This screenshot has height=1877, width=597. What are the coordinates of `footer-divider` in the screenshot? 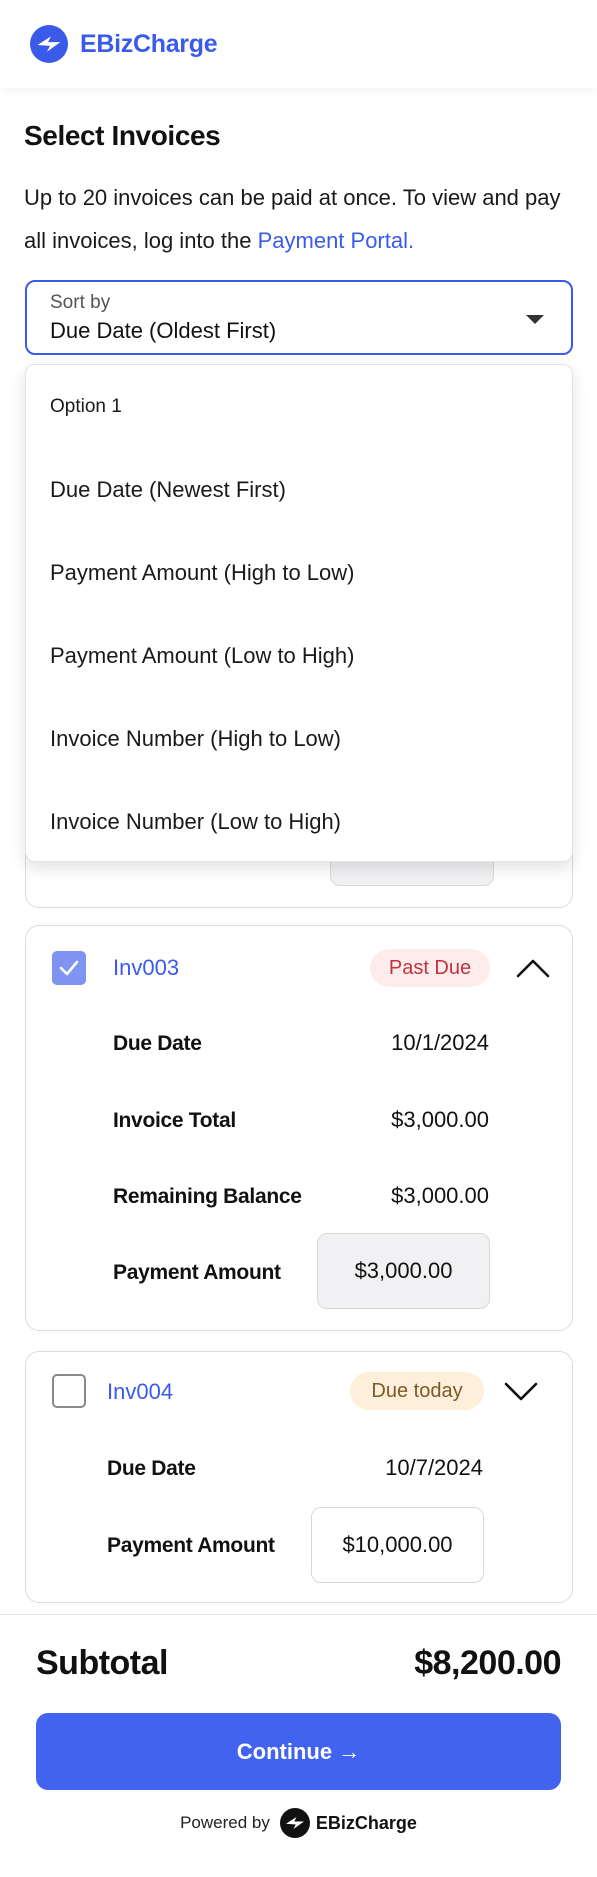 It's located at (298, 1614).